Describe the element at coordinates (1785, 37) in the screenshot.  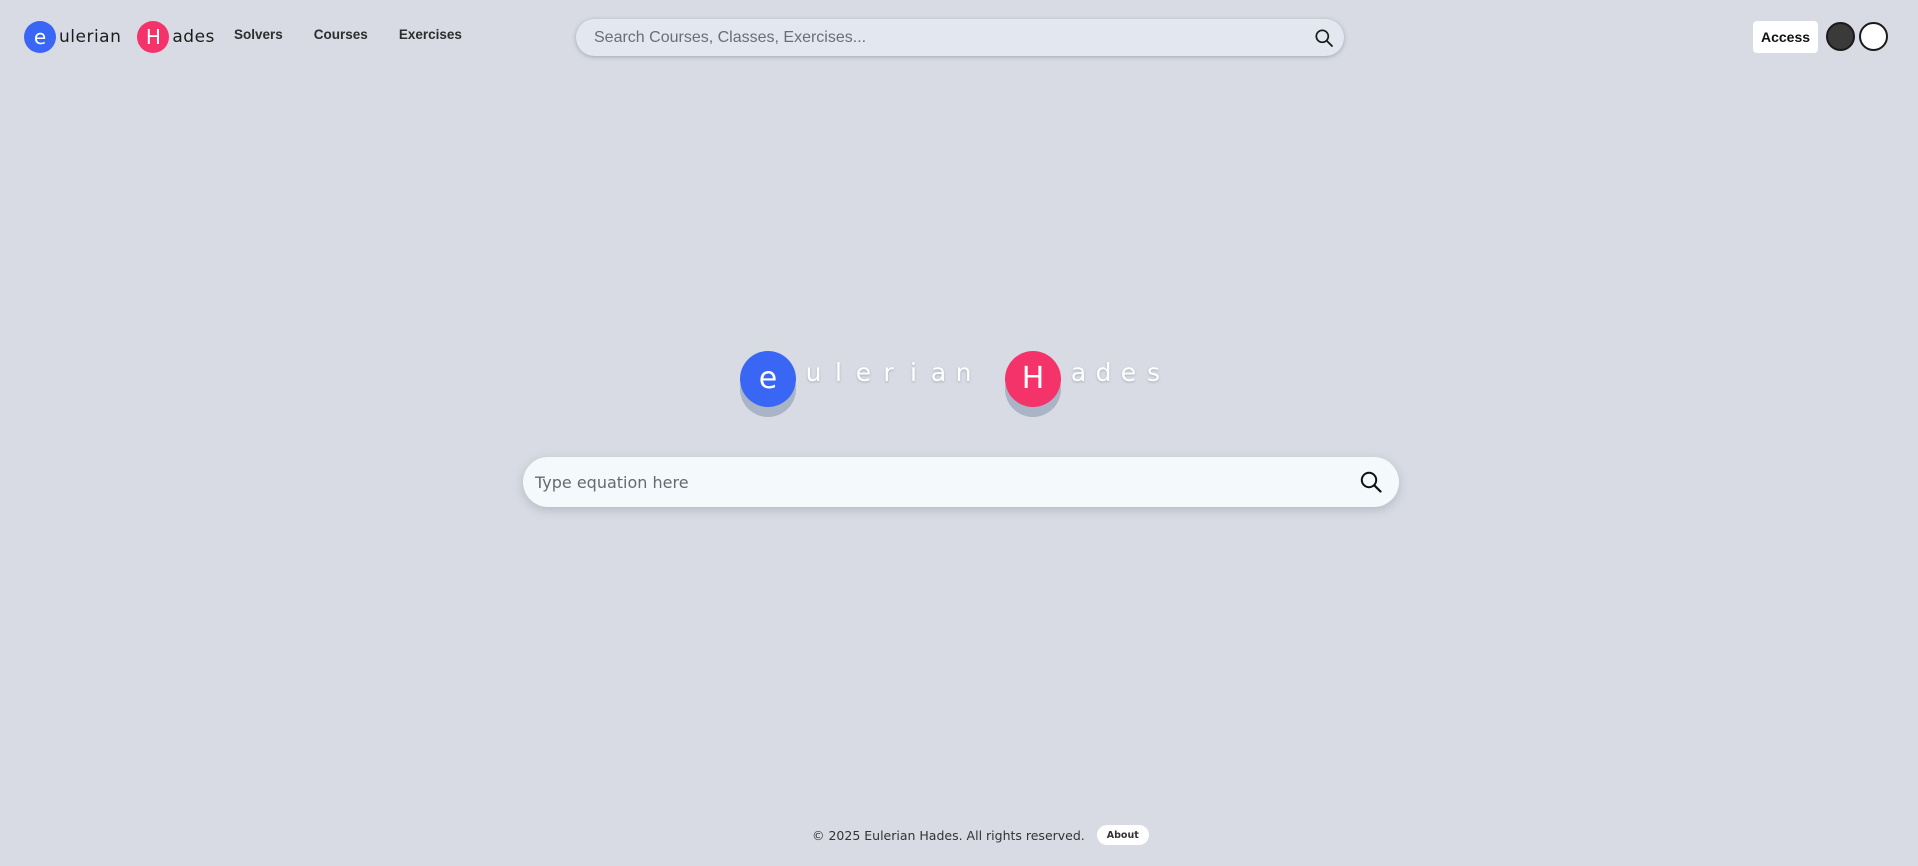
I see `access-button: Access` at that location.